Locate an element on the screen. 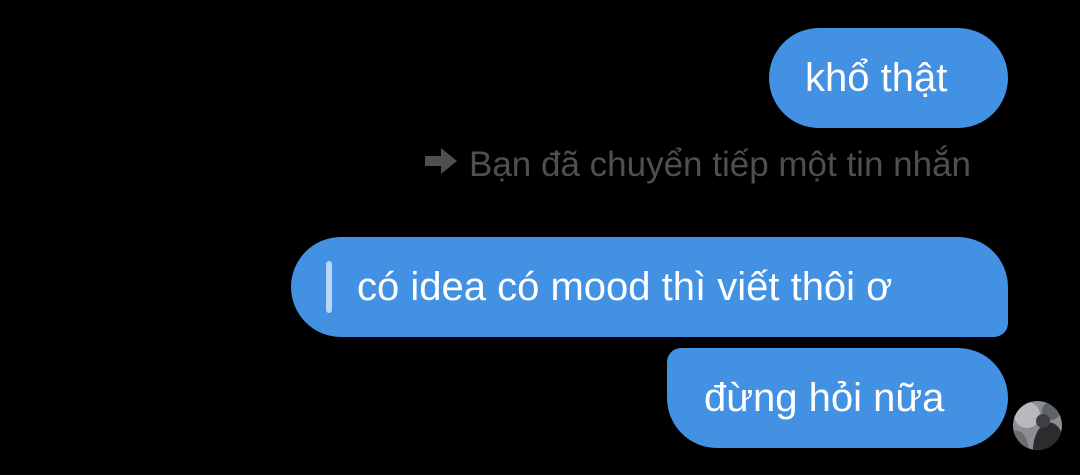 Image resolution: width=1080 pixels, height=475 pixels. message-text: đừng hỏi nữa is located at coordinates (824, 398).